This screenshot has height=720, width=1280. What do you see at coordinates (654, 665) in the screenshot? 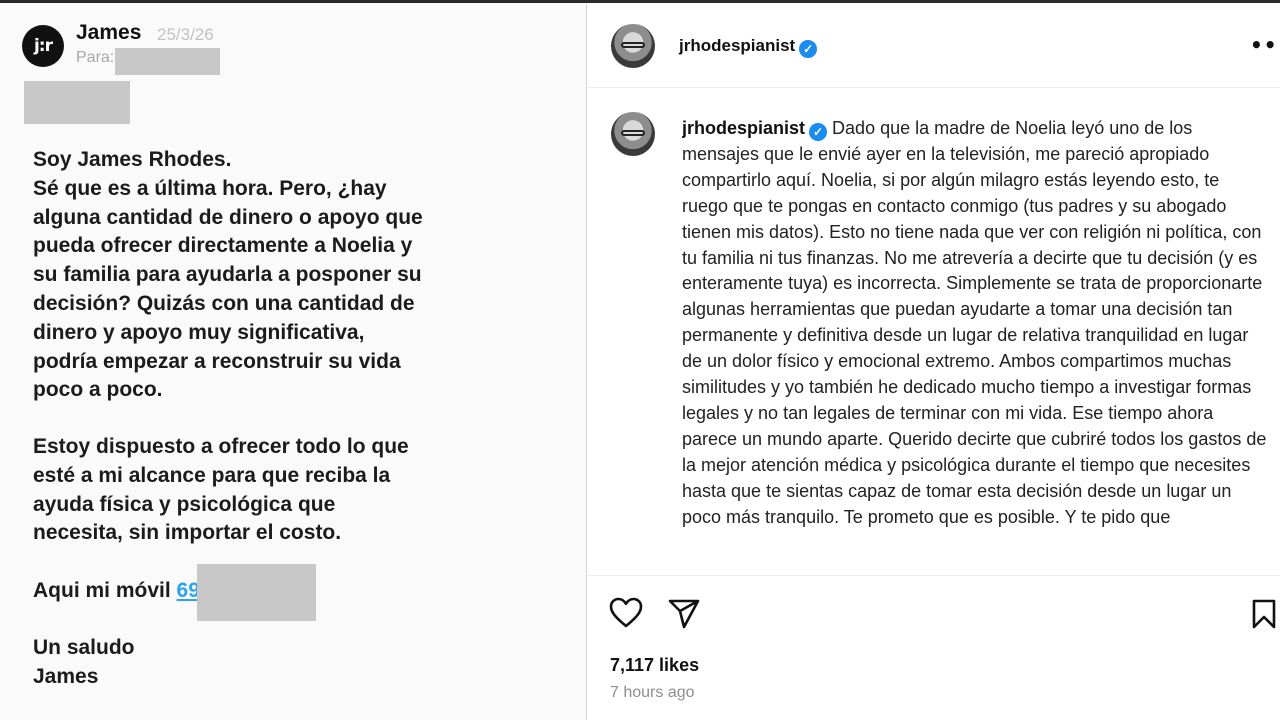
I see `likes-count: 7,117 likes` at bounding box center [654, 665].